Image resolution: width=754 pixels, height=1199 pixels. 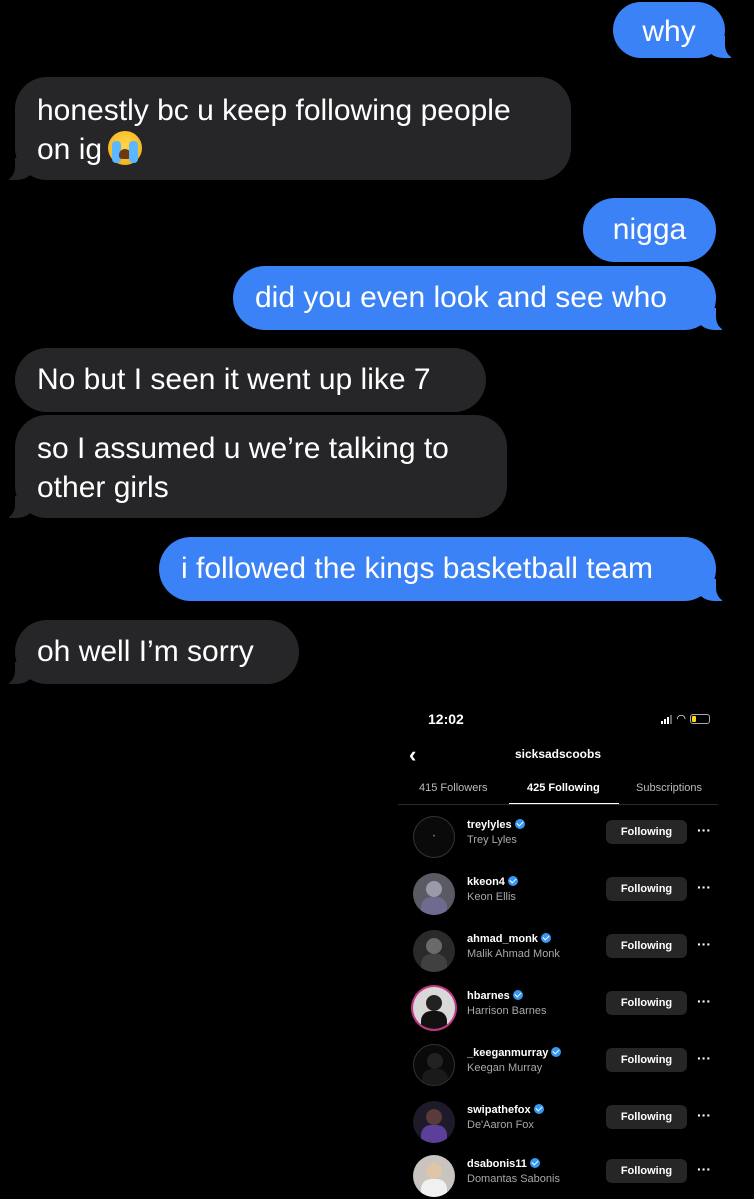 What do you see at coordinates (669, 31) in the screenshot?
I see `message-text: why` at bounding box center [669, 31].